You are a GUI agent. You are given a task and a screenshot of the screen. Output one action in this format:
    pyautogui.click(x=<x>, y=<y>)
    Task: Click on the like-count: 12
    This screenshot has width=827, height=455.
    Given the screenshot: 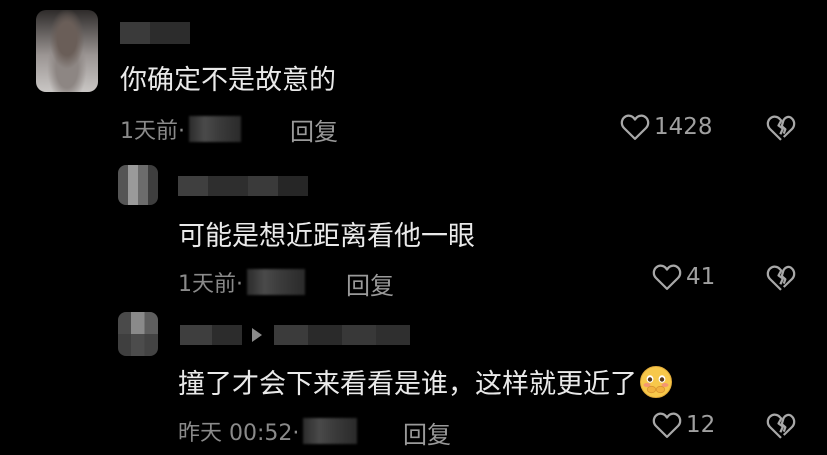 What is the action you would take?
    pyautogui.click(x=701, y=425)
    